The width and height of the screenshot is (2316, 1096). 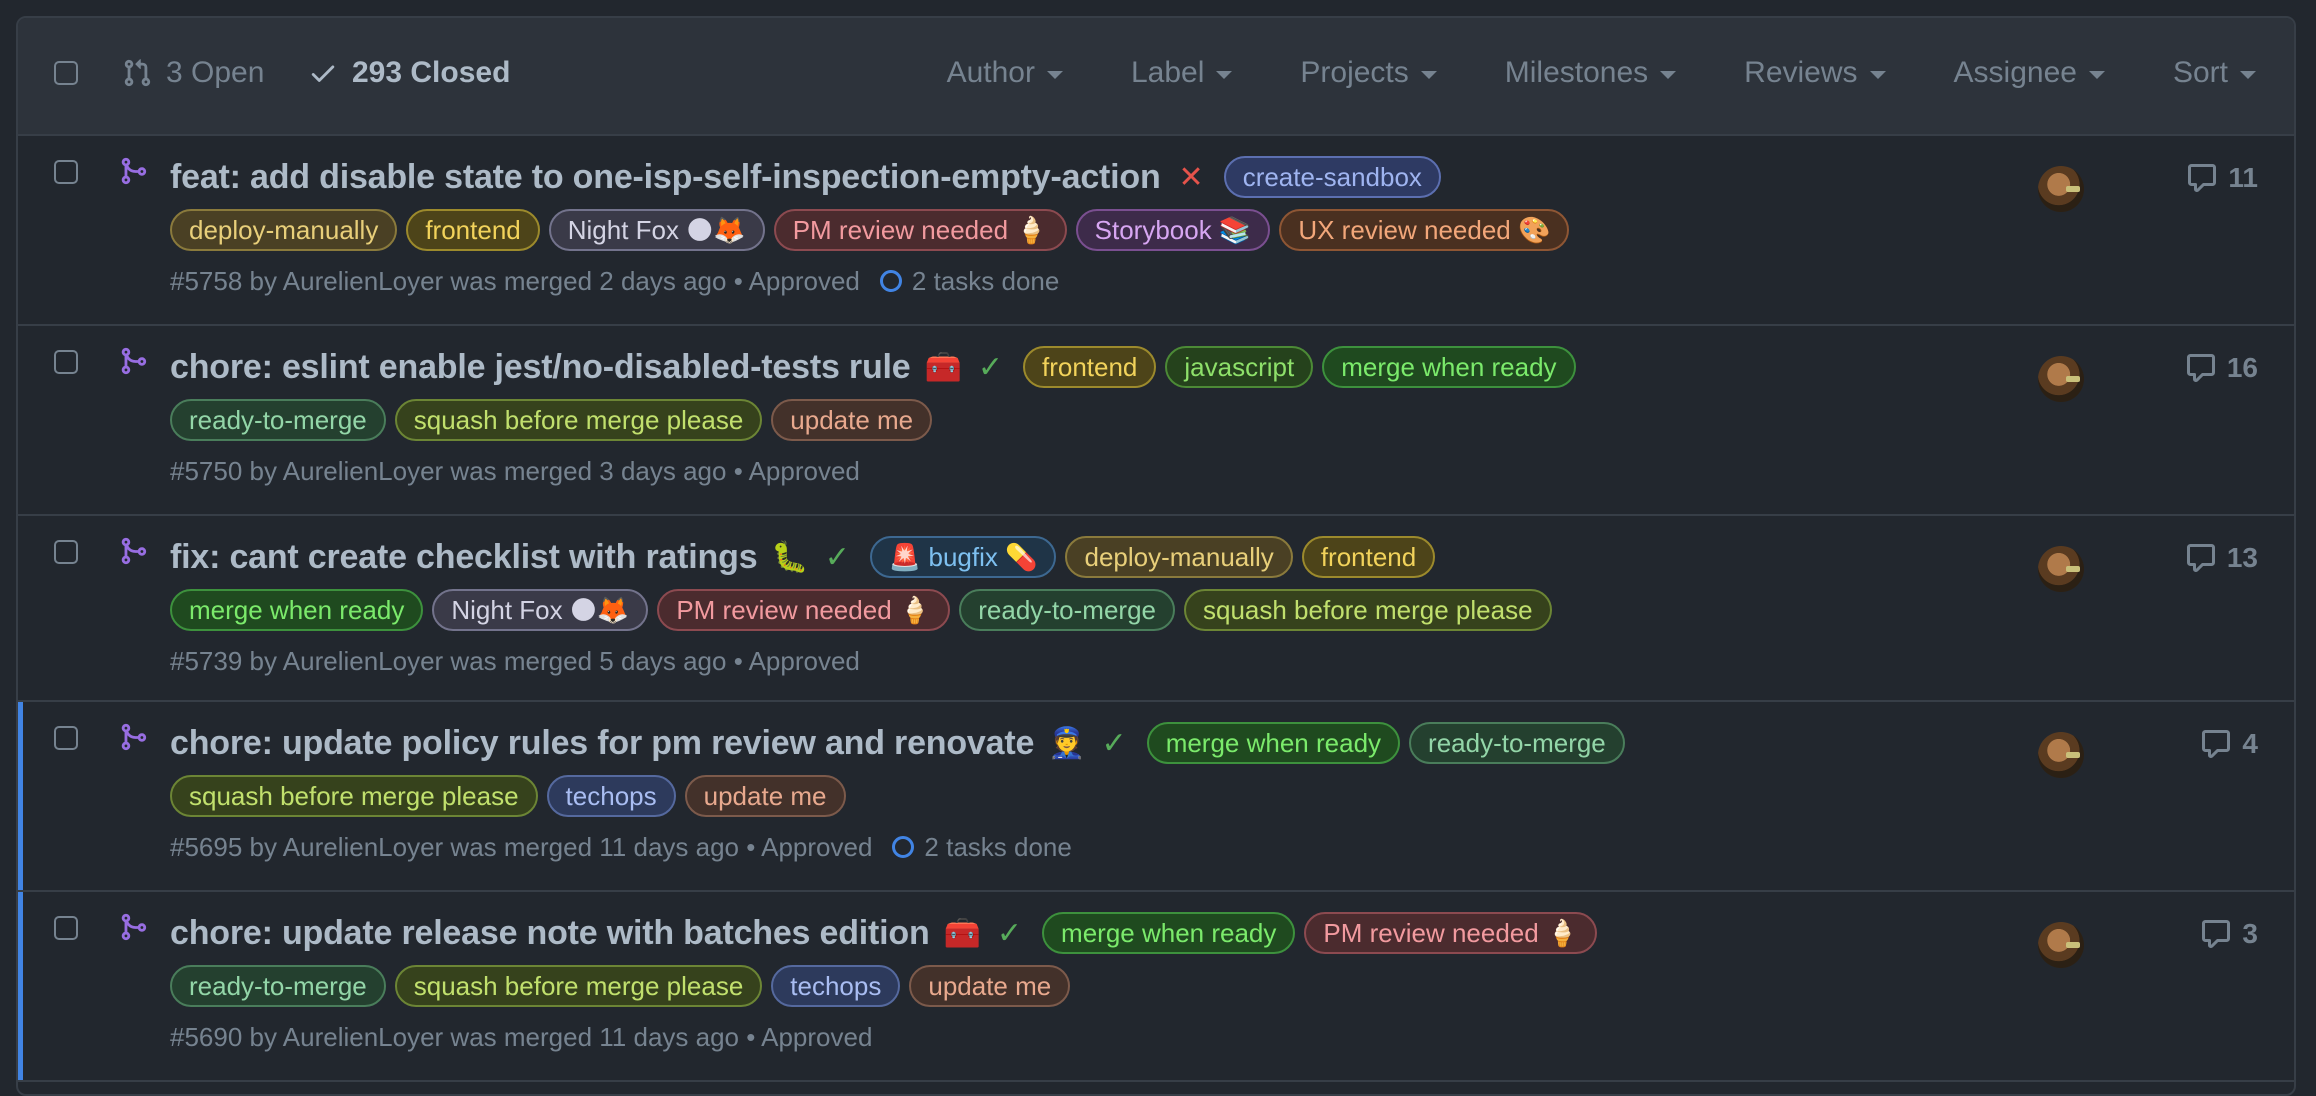 What do you see at coordinates (137, 73) in the screenshot?
I see `pull-request-icon` at bounding box center [137, 73].